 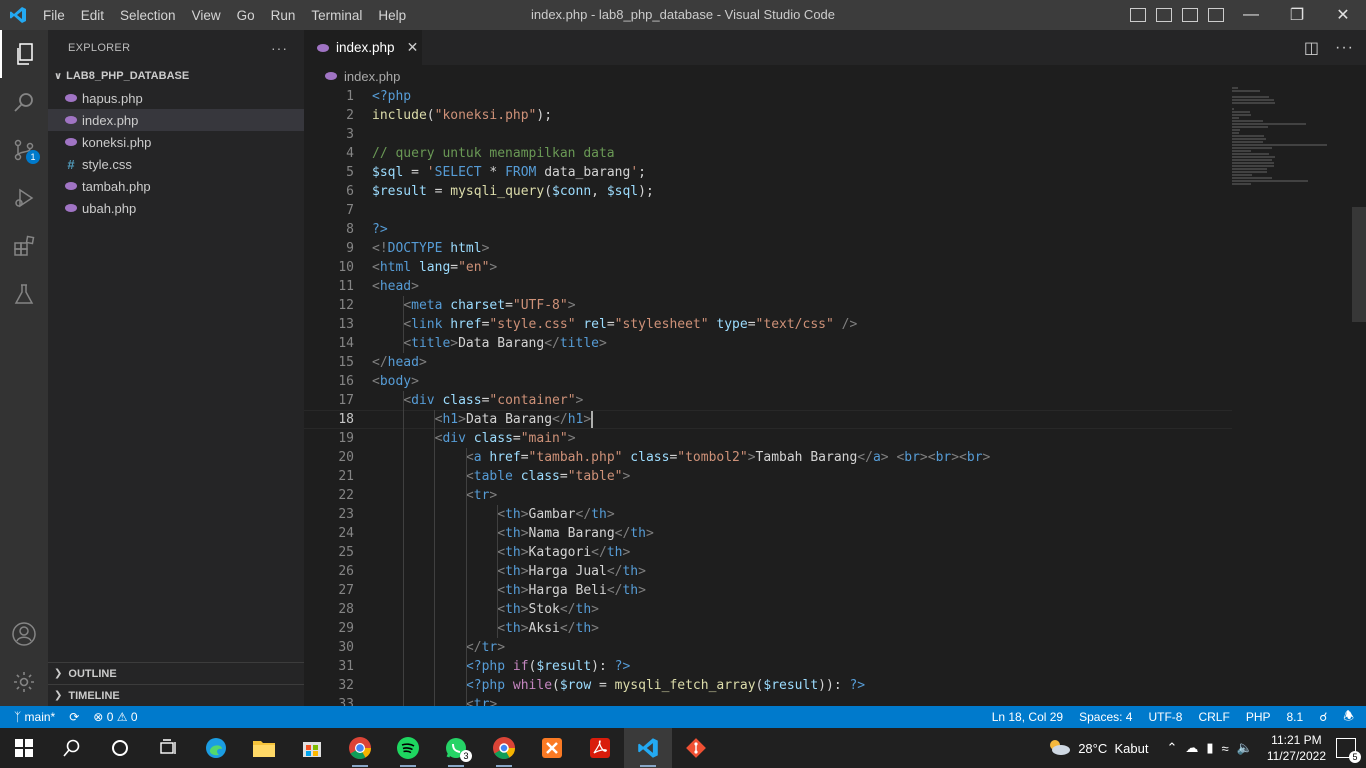 What do you see at coordinates (802, 476) in the screenshot?
I see `code-line: <table class="table">` at bounding box center [802, 476].